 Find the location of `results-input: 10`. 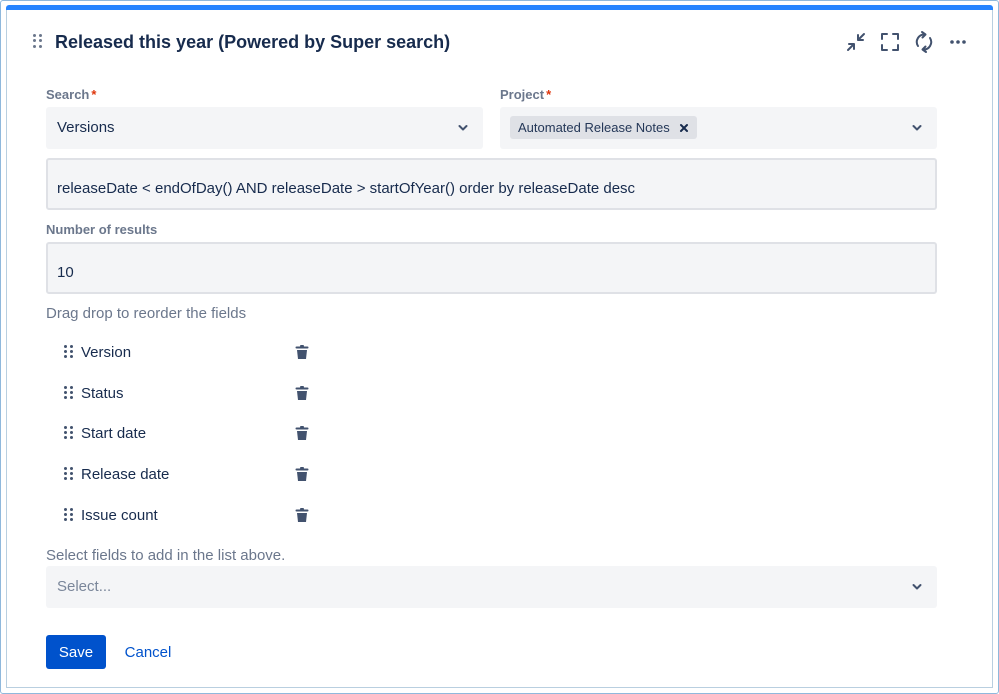

results-input: 10 is located at coordinates (491, 268).